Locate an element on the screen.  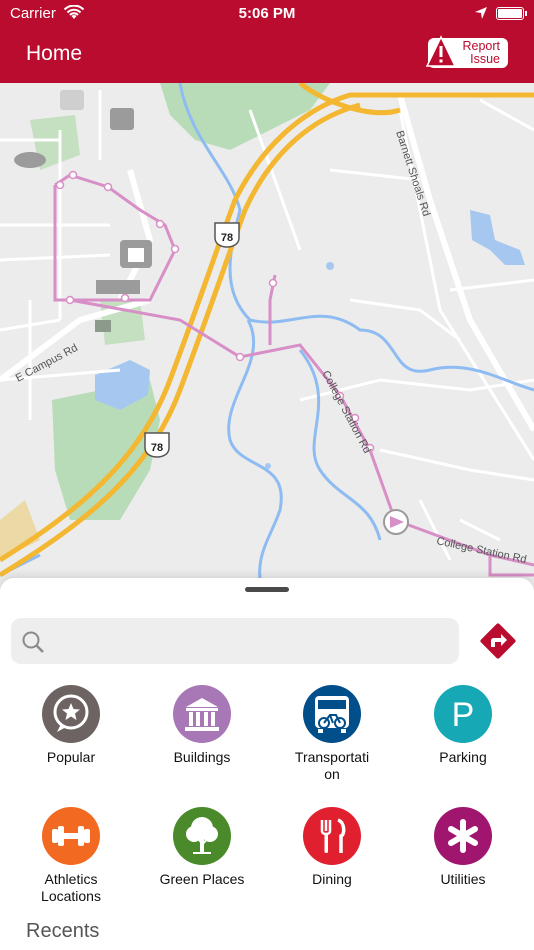
report-issue-button: Report Issue is located at coordinates (466, 51).